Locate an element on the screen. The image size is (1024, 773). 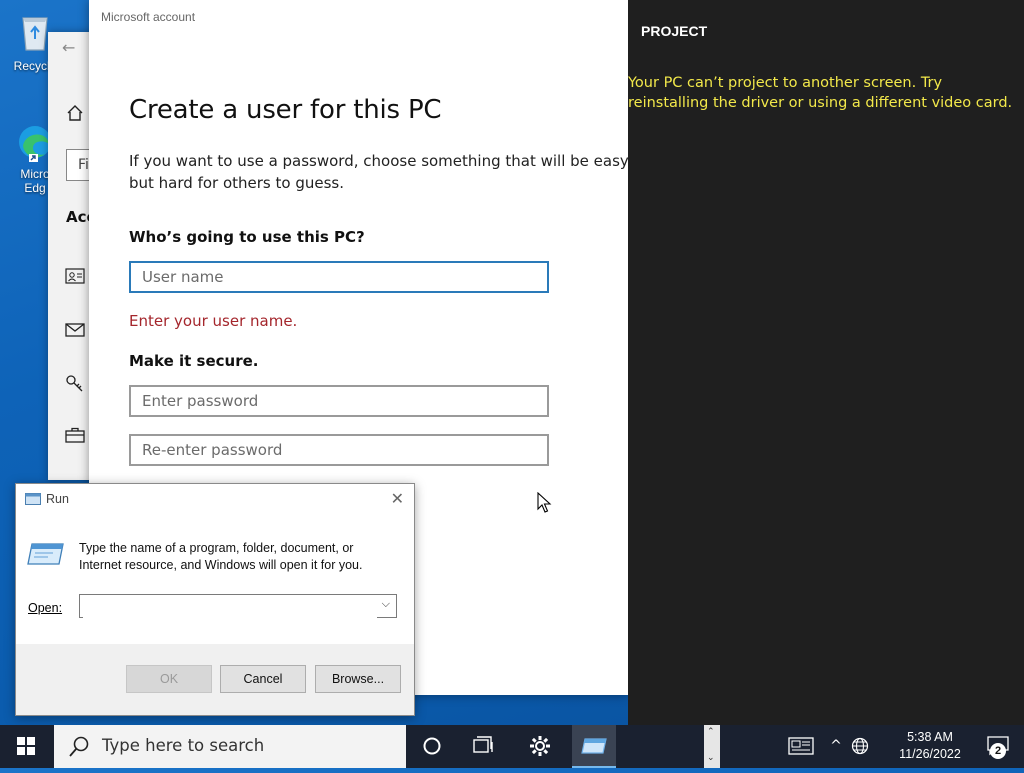
dialog-window-title: Microsoft account is located at coordinates (148, 17).